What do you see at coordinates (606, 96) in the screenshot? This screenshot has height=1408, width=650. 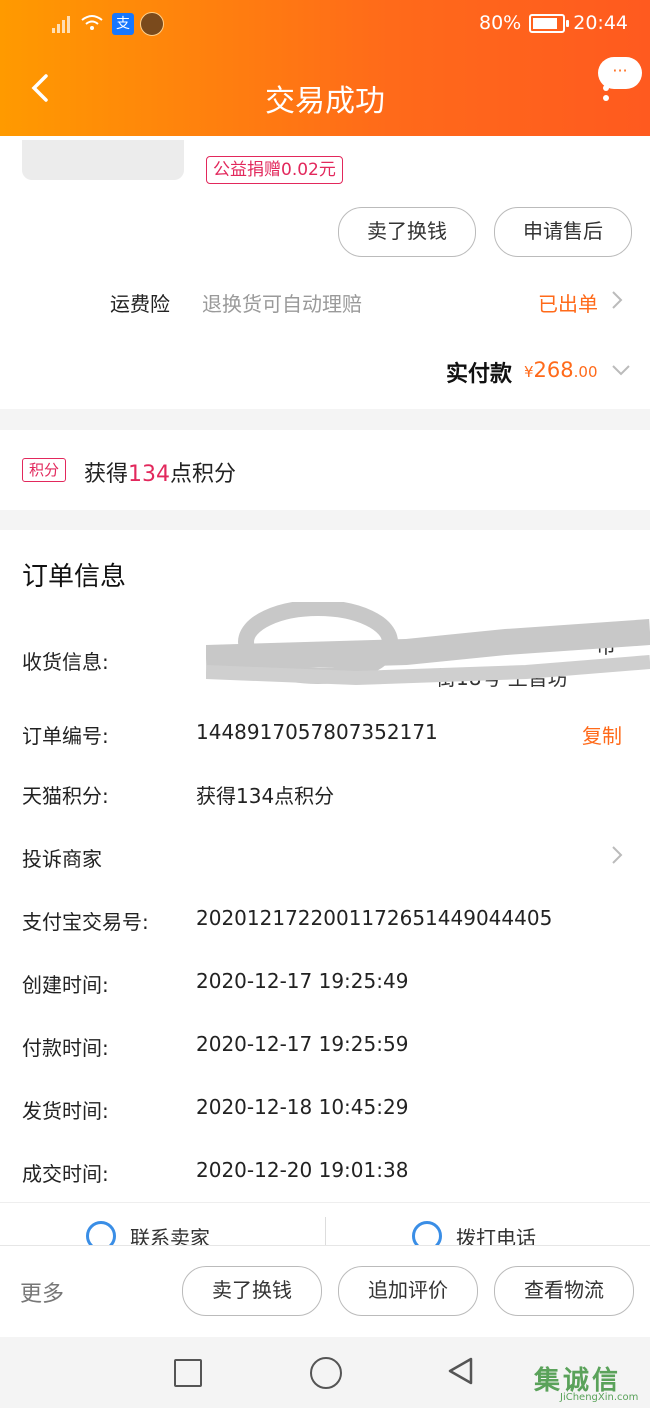 I see `more-menu-icon` at bounding box center [606, 96].